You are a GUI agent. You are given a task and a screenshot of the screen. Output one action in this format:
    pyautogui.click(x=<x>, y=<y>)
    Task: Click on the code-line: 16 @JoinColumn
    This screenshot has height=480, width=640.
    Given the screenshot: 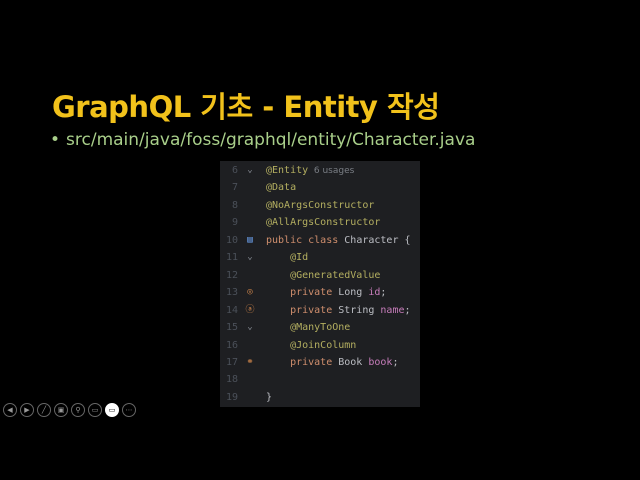 What is the action you would take?
    pyautogui.click(x=320, y=345)
    